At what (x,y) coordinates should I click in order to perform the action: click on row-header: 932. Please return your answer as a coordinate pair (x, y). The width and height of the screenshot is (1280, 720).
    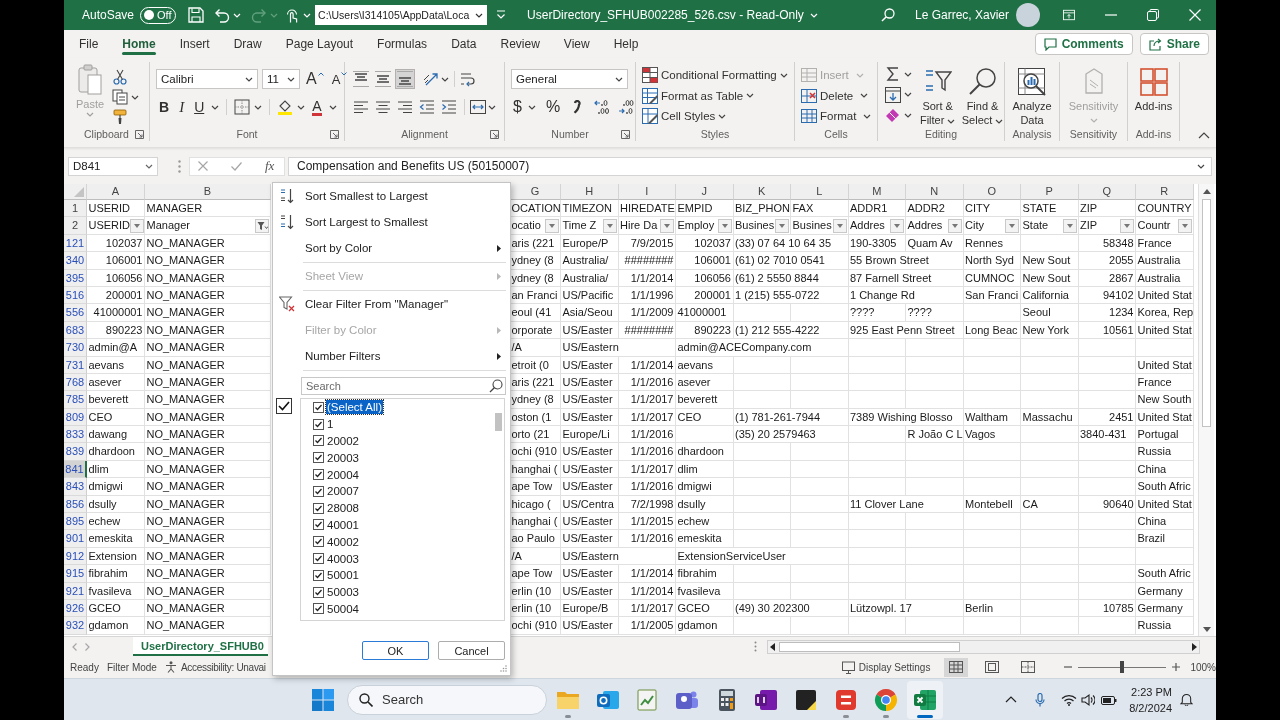
    Looking at the image, I should click on (75, 626).